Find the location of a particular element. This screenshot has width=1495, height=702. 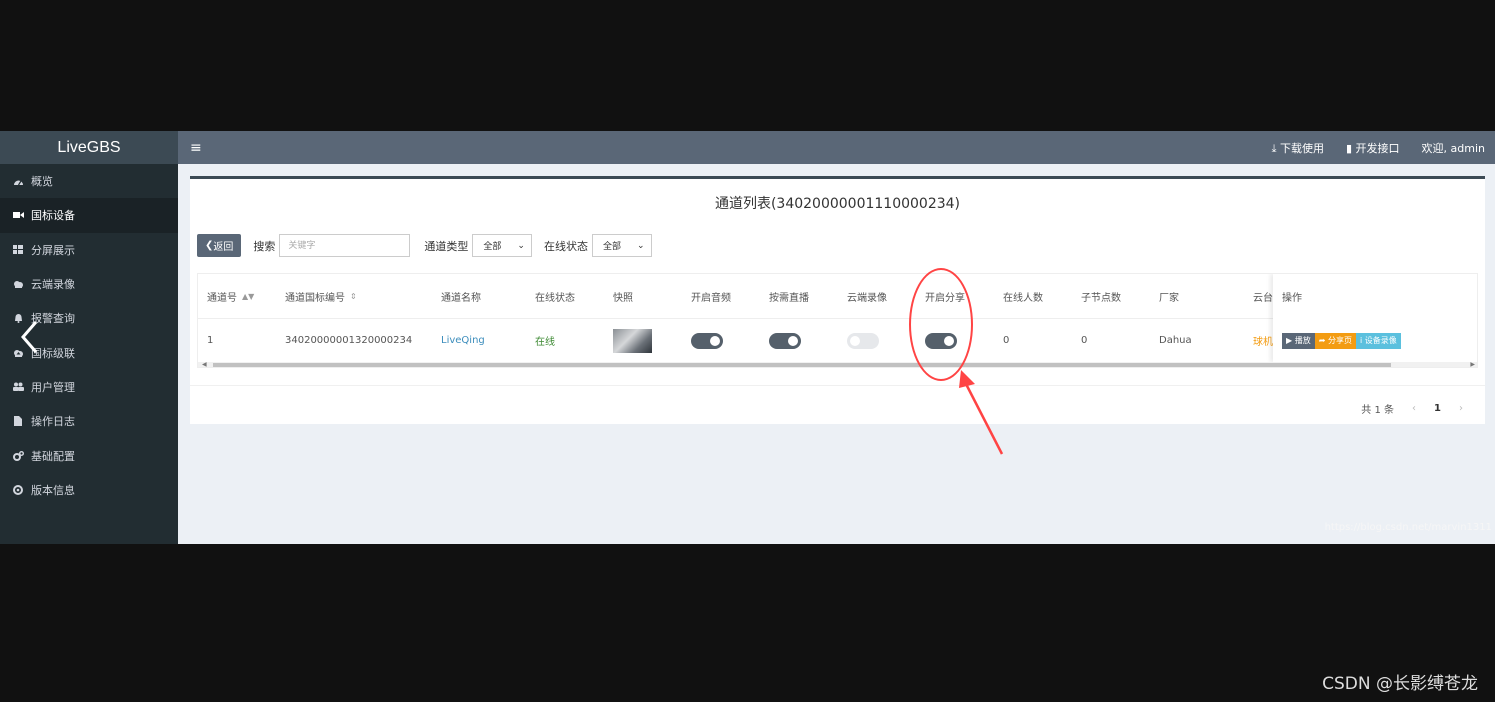

top-navbar: ≡ ⤓ 下载使用 ▮ 开发接口 欢迎, admin is located at coordinates (836, 147).